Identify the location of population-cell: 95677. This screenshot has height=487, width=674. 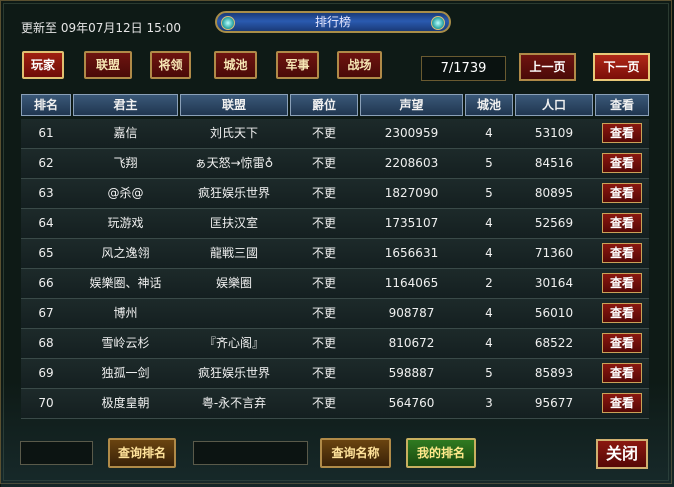
(554, 403).